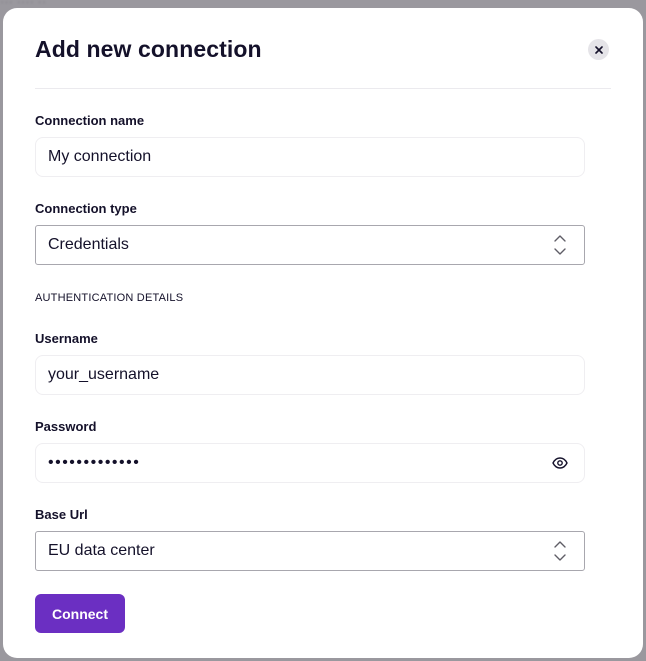 The image size is (646, 661). I want to click on close-icon, so click(598, 49).